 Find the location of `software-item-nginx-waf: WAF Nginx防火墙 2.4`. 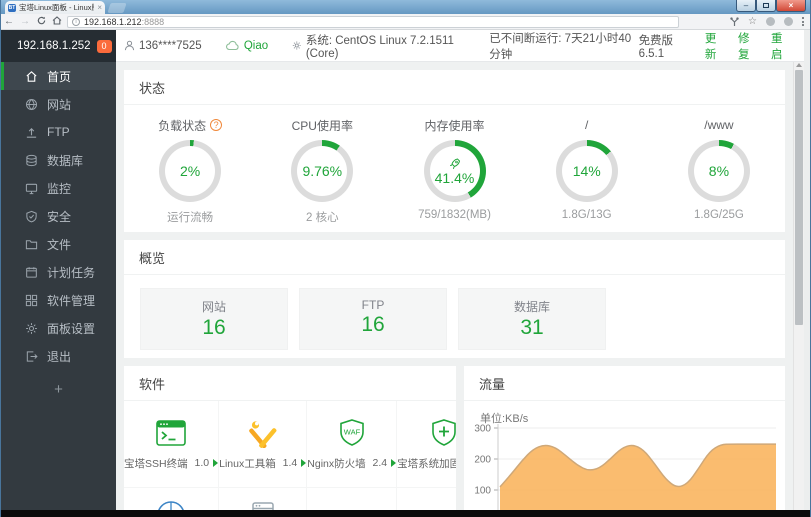

software-item-nginx-waf: WAF Nginx防火墙 2.4 is located at coordinates (352, 444).